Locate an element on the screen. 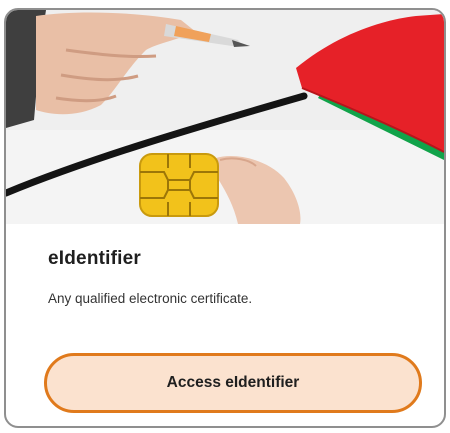 The image size is (450, 433). access-eidentifier-button: Access eIdentifier is located at coordinates (233, 383).